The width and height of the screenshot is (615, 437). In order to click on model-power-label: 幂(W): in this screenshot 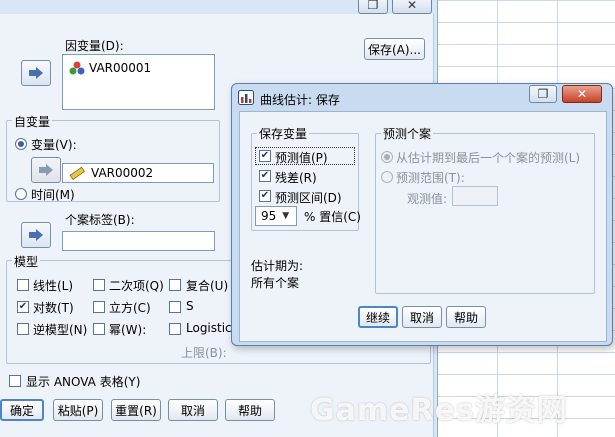, I will do `click(128, 330)`.